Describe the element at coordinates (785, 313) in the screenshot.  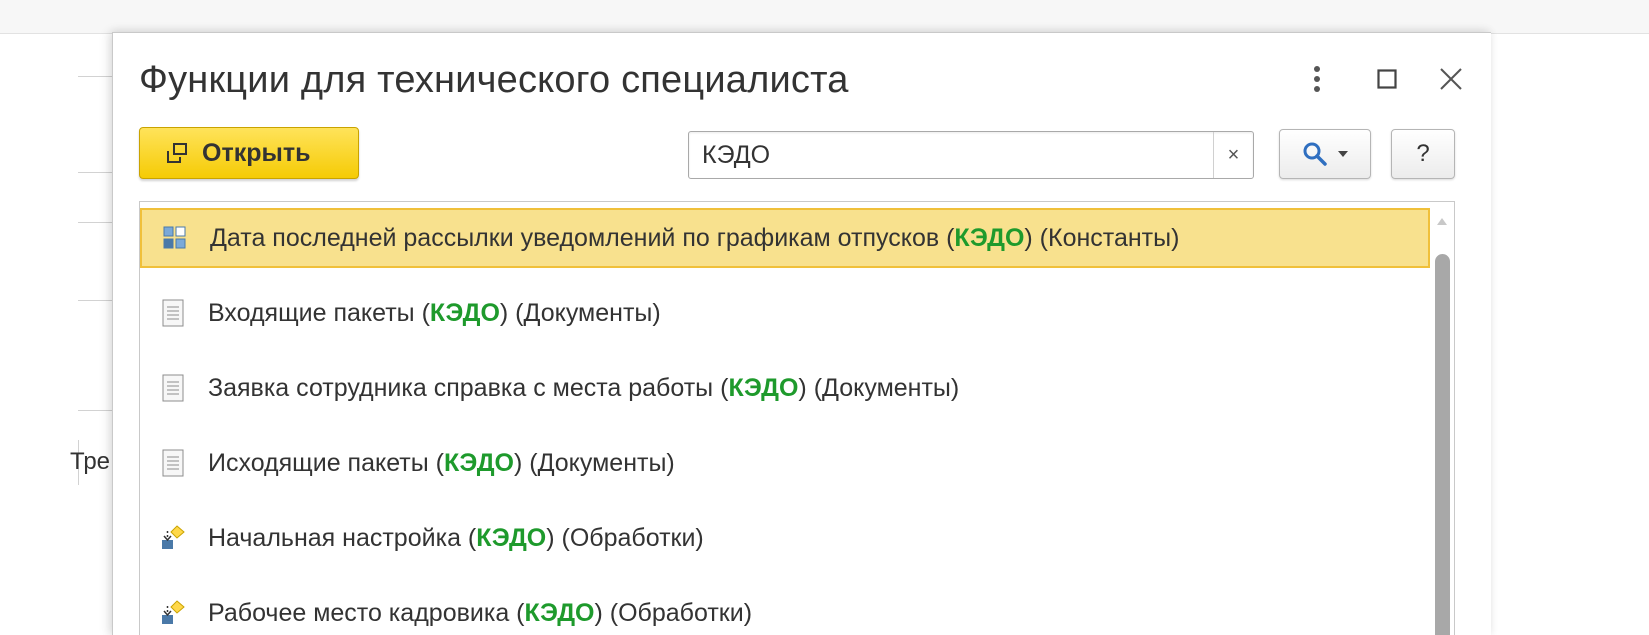
I see `list-item: Входящие пакеты (КЭДО) (Документы)` at that location.